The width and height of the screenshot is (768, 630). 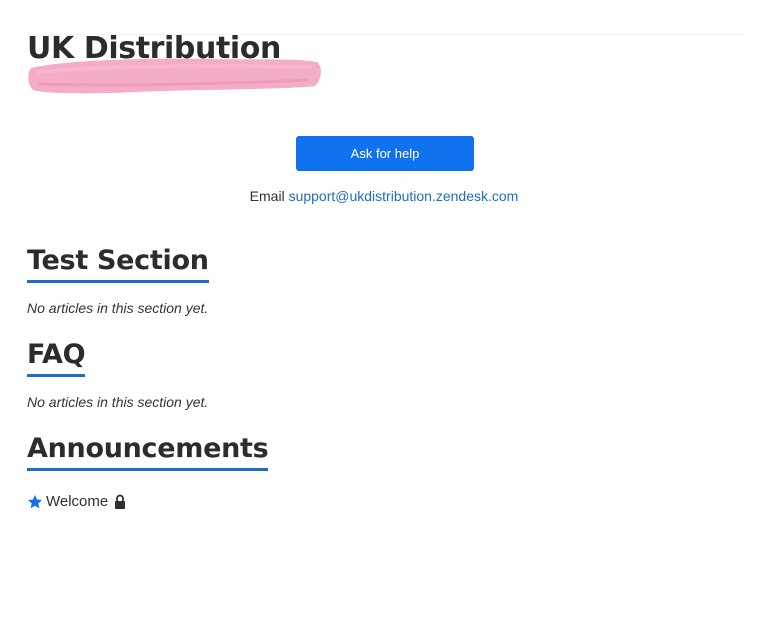 I want to click on section-title-announcements: Announcements, so click(x=148, y=451).